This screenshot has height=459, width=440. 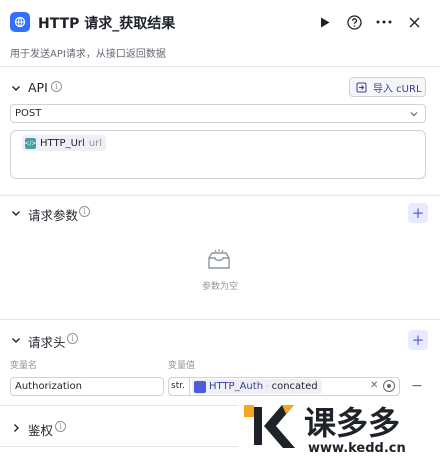 What do you see at coordinates (24, 366) in the screenshot?
I see `header-name-column-label: 变量名` at bounding box center [24, 366].